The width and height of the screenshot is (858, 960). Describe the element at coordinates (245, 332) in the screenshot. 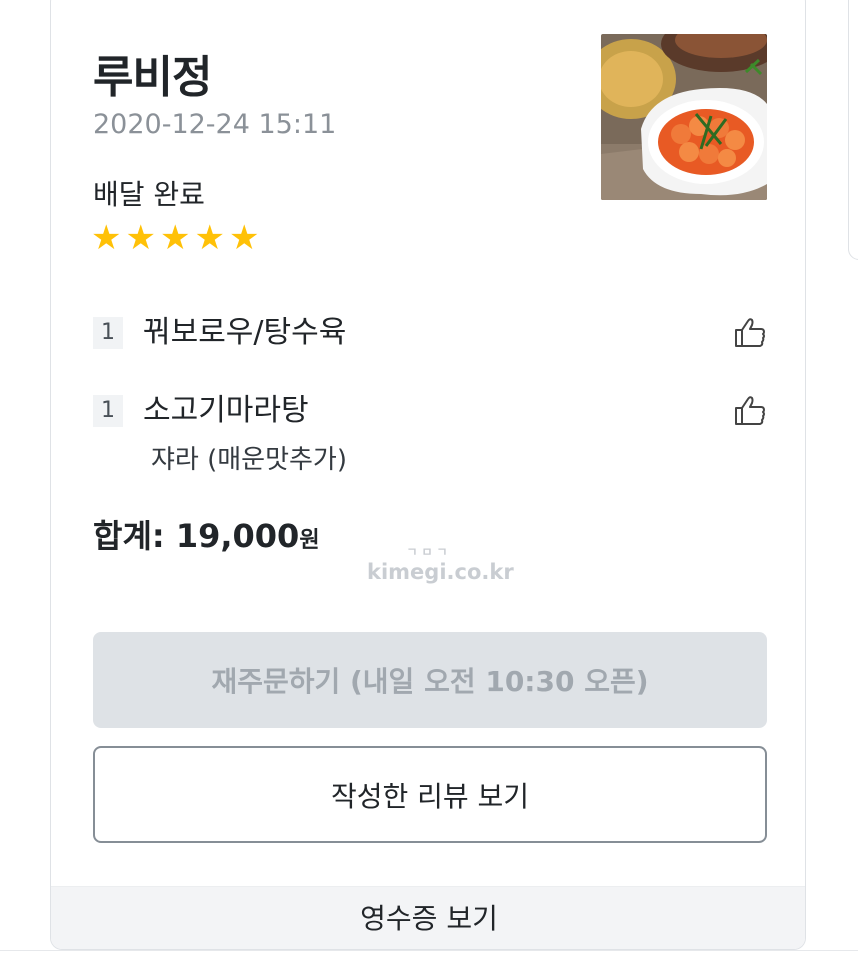

I see `item-name: 꿔보로우/탕수육` at that location.